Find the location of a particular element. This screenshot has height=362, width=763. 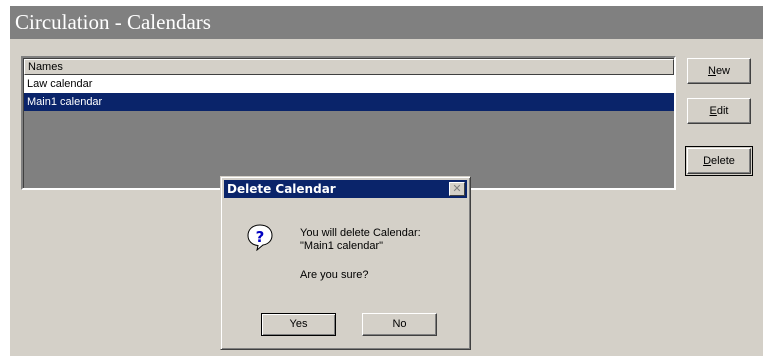

list-item: Law calendar is located at coordinates (349, 84).